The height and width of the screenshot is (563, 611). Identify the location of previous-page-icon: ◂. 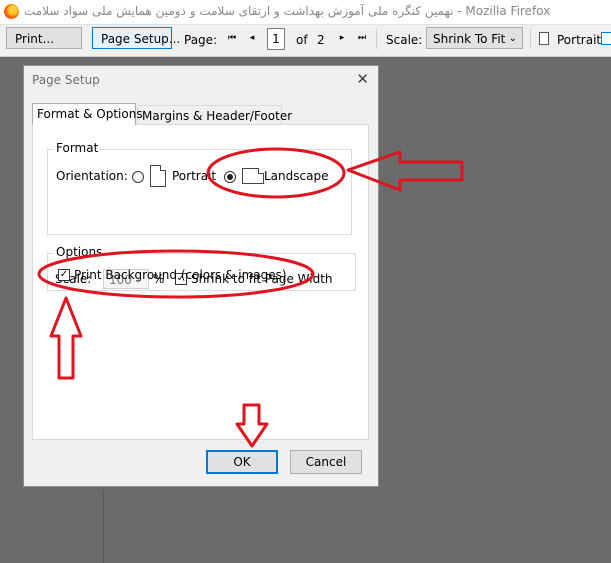
(252, 38).